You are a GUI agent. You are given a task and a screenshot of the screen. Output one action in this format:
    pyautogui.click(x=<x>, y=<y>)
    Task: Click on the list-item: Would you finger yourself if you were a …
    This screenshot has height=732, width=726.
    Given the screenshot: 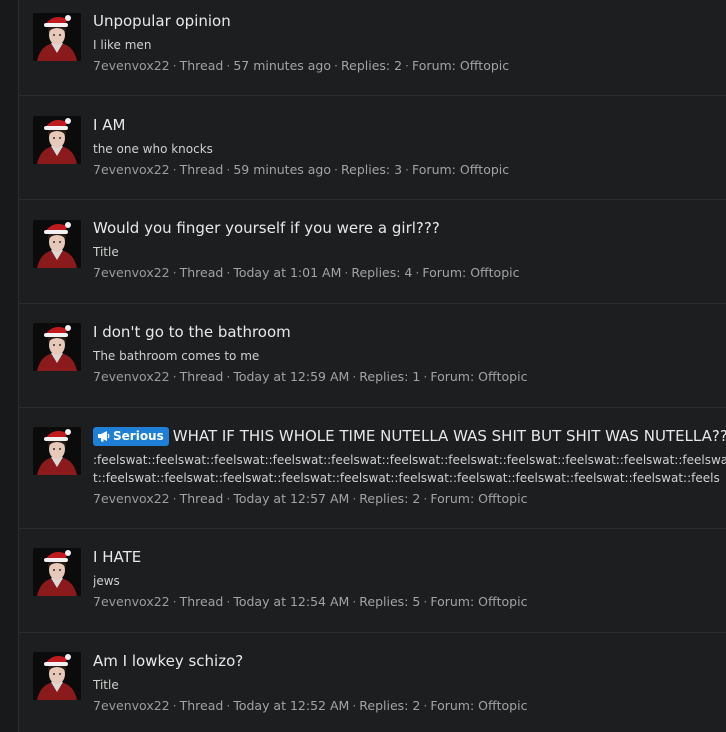 What is the action you would take?
    pyautogui.click(x=372, y=252)
    